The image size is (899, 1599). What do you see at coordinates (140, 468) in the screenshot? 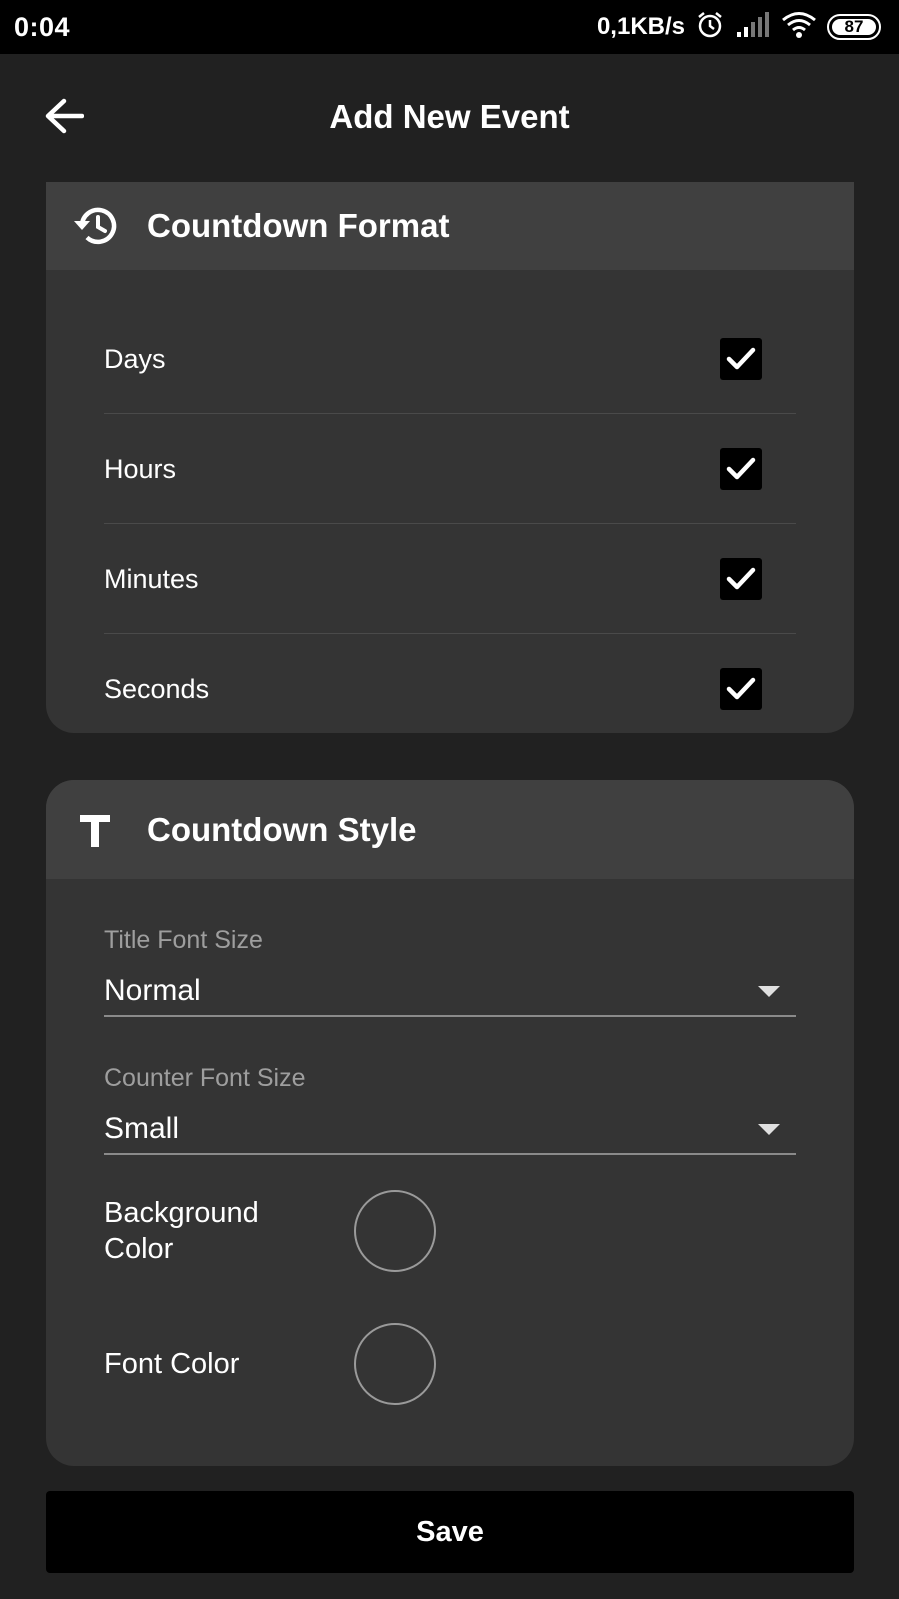
I see `option-label: Hours` at bounding box center [140, 468].